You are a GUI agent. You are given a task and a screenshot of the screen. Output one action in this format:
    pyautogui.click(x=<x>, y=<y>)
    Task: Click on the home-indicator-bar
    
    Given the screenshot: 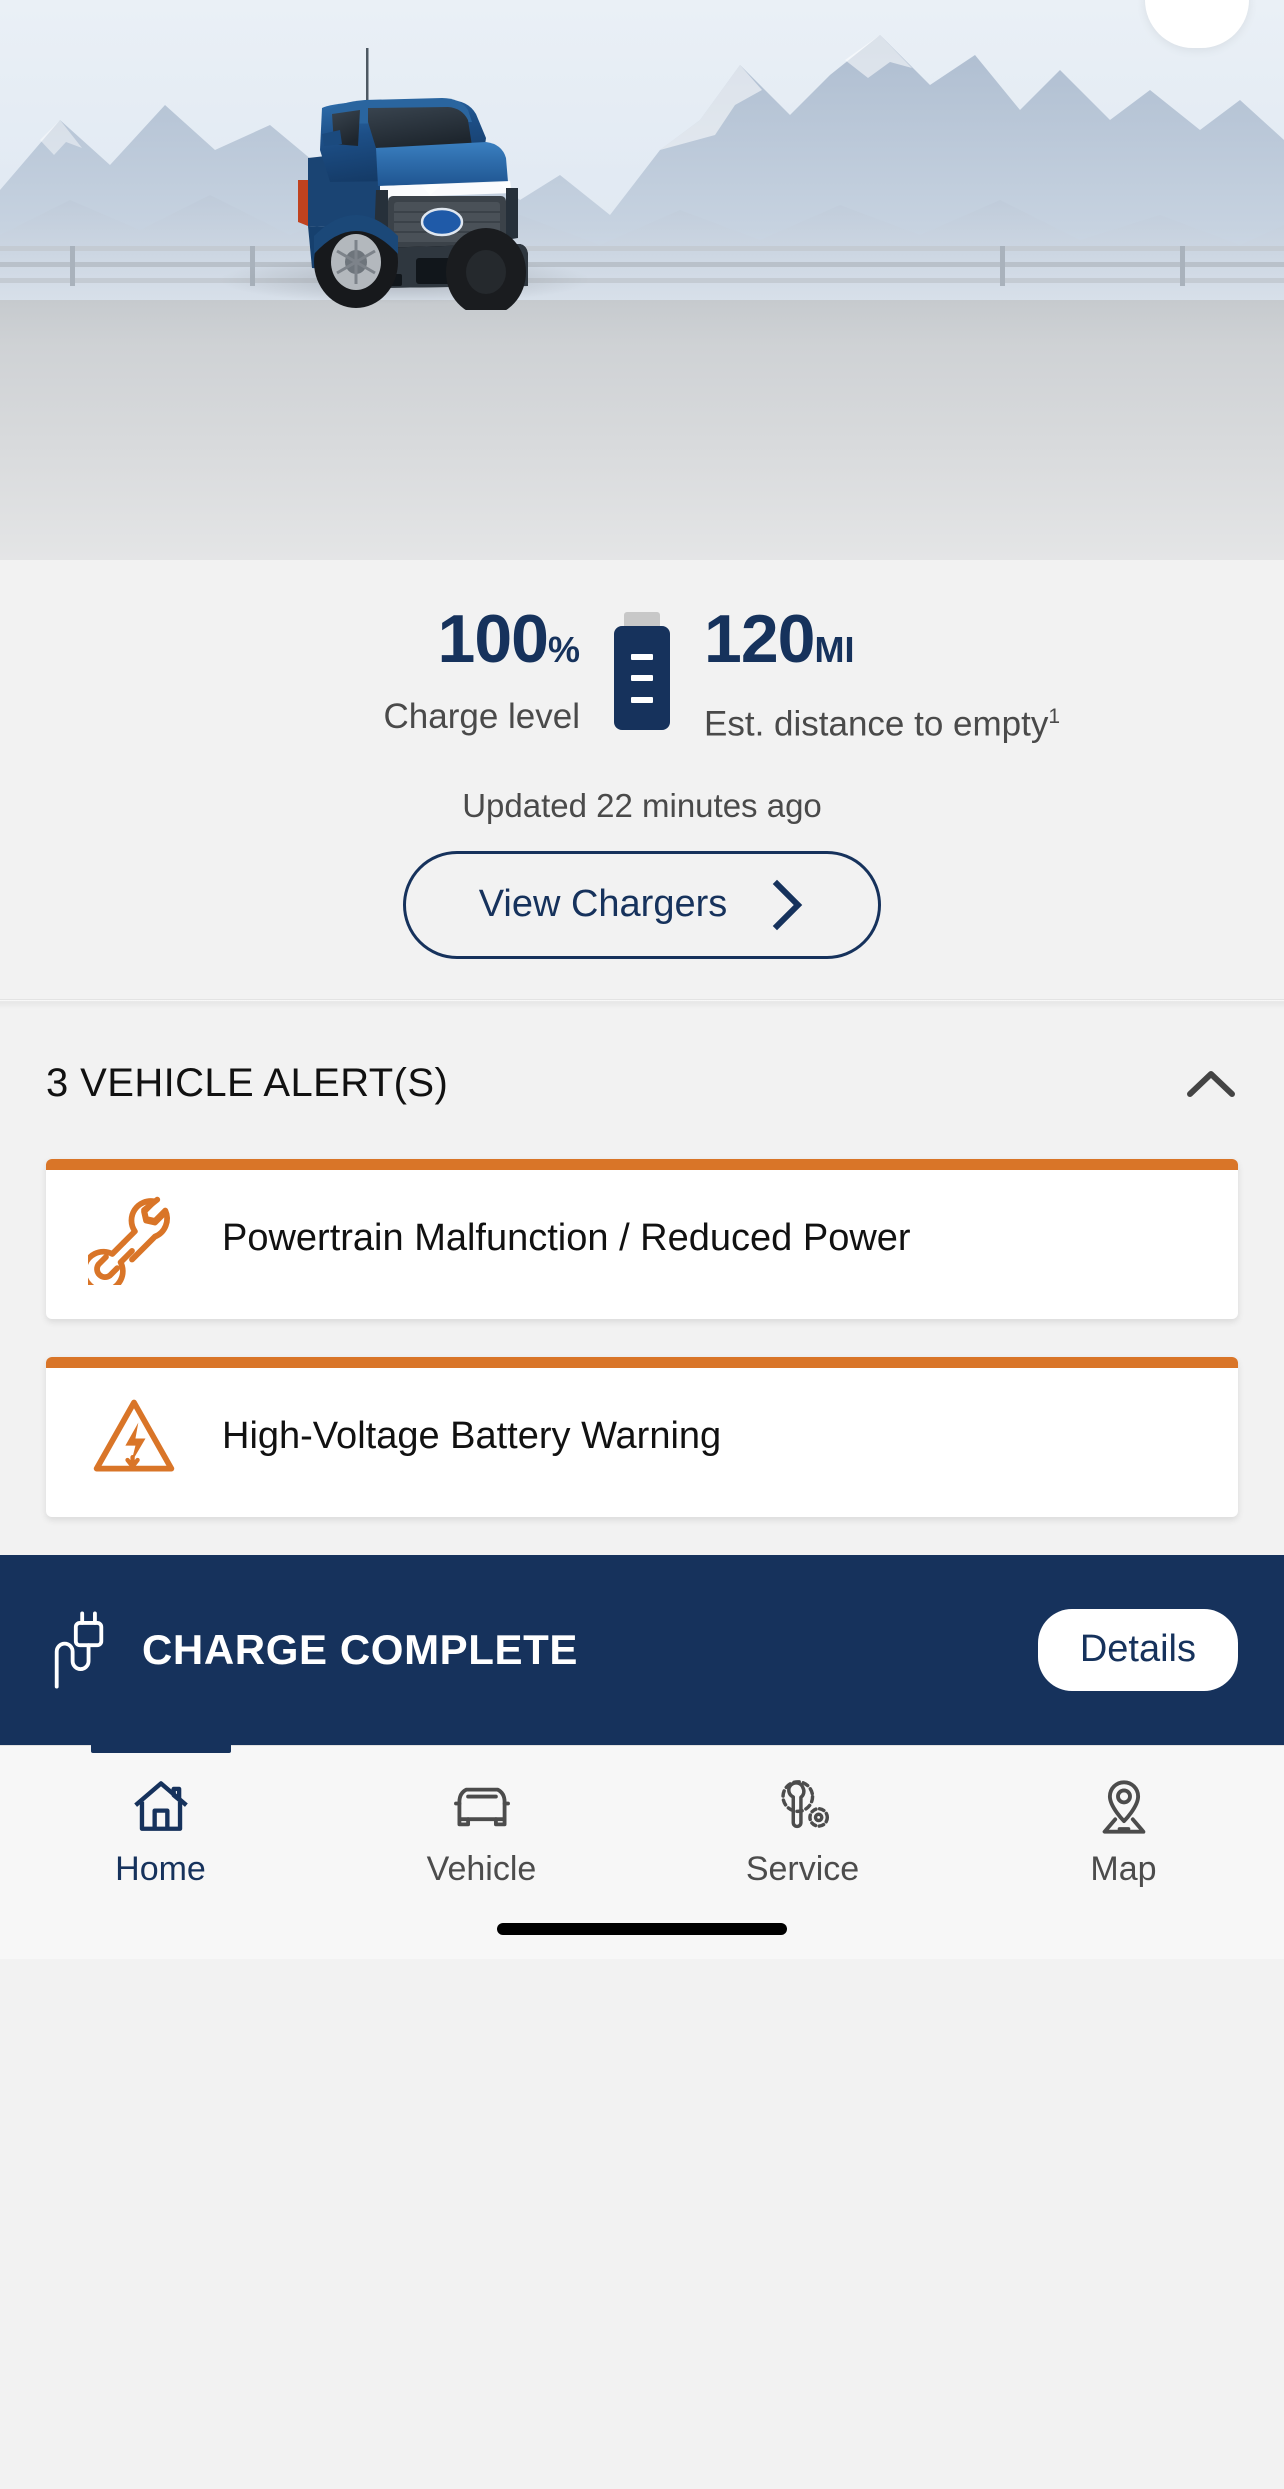 What is the action you would take?
    pyautogui.click(x=642, y=1928)
    